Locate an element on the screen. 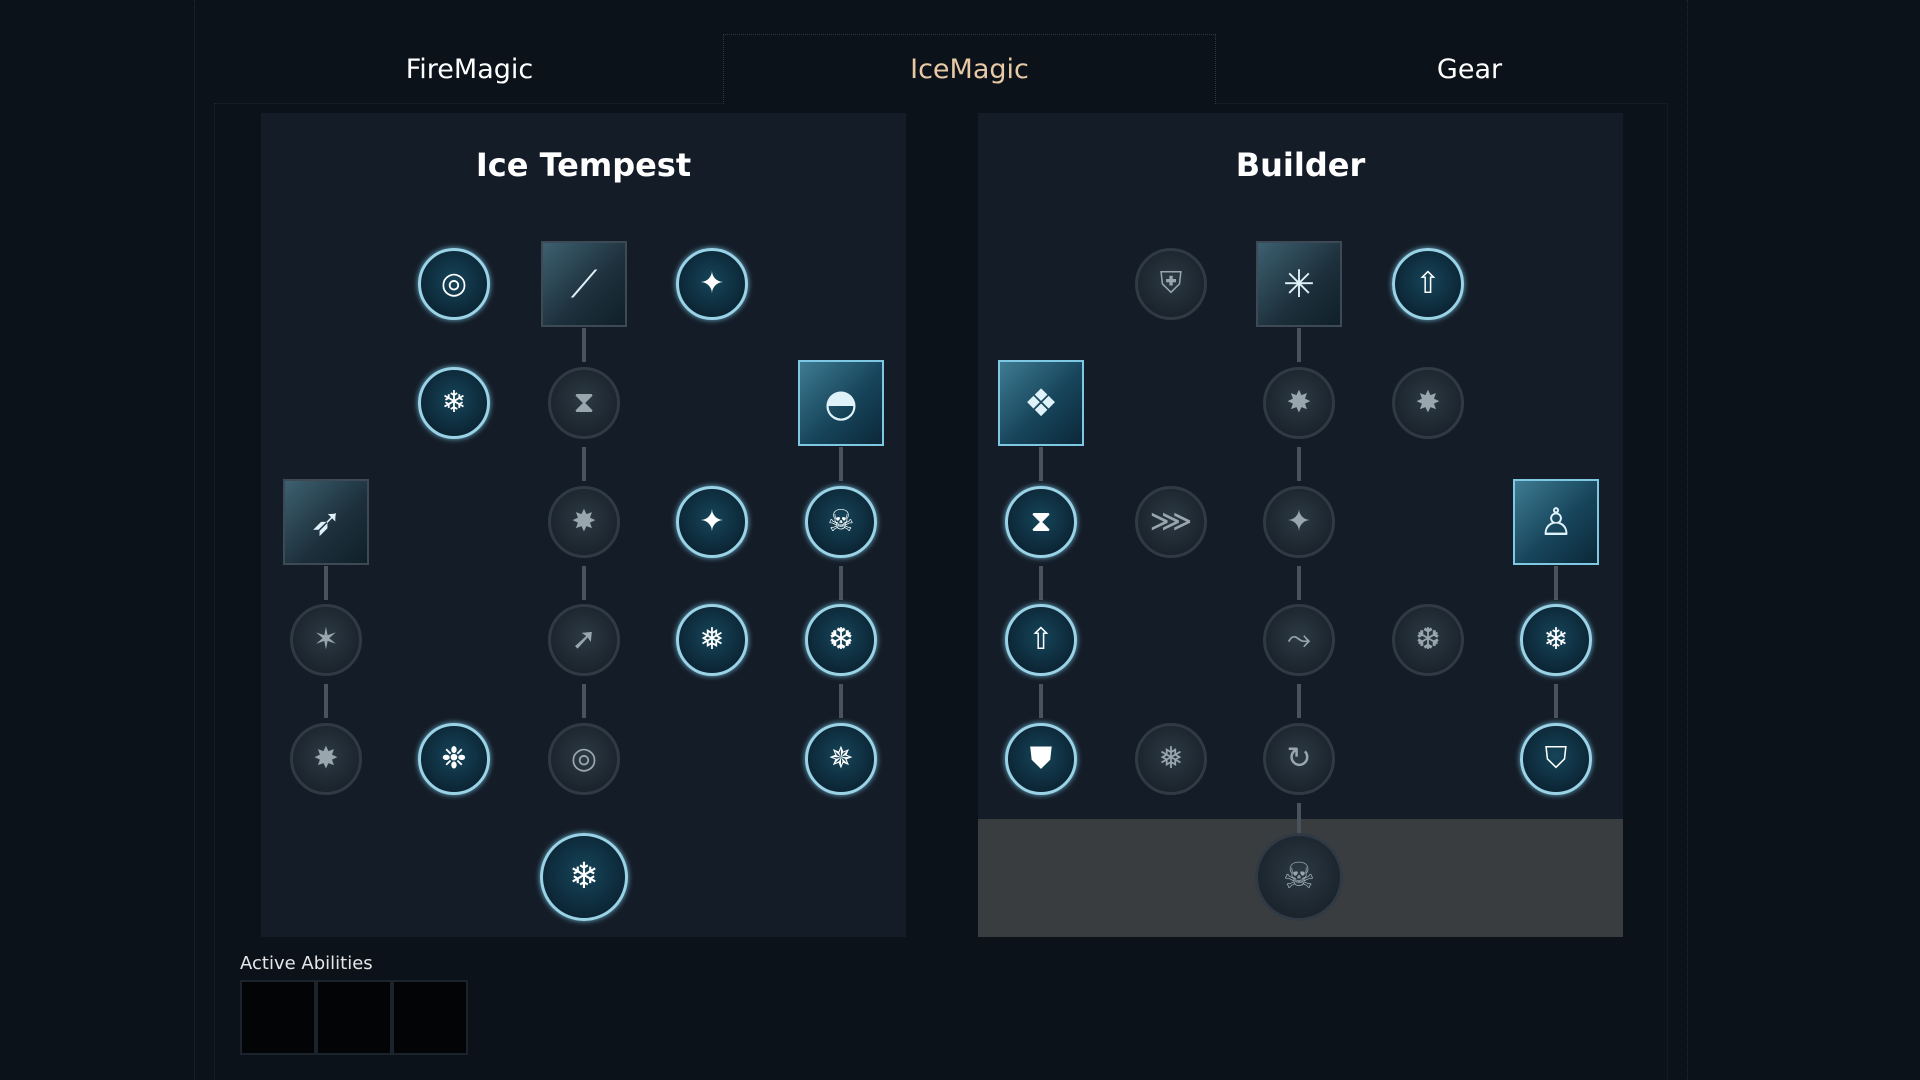 Image resolution: width=1920 pixels, height=1080 pixels. skill-node-frost-figure: ♙ is located at coordinates (1556, 522).